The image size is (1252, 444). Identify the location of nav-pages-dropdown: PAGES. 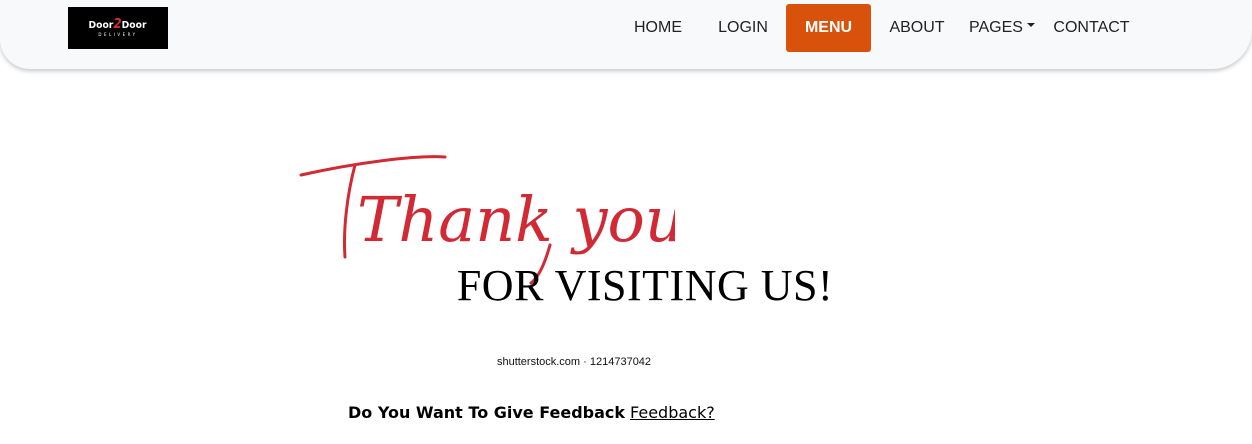
(1002, 28).